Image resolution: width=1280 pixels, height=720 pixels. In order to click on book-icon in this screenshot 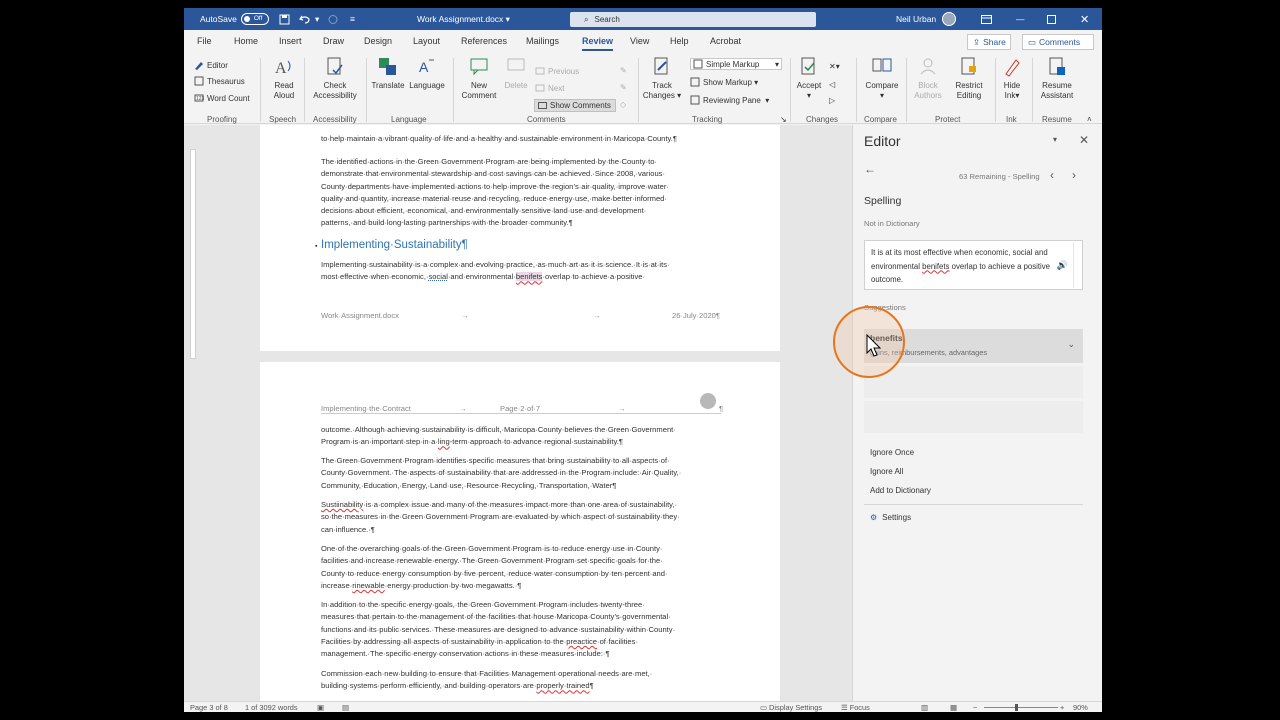, I will do `click(199, 81)`.